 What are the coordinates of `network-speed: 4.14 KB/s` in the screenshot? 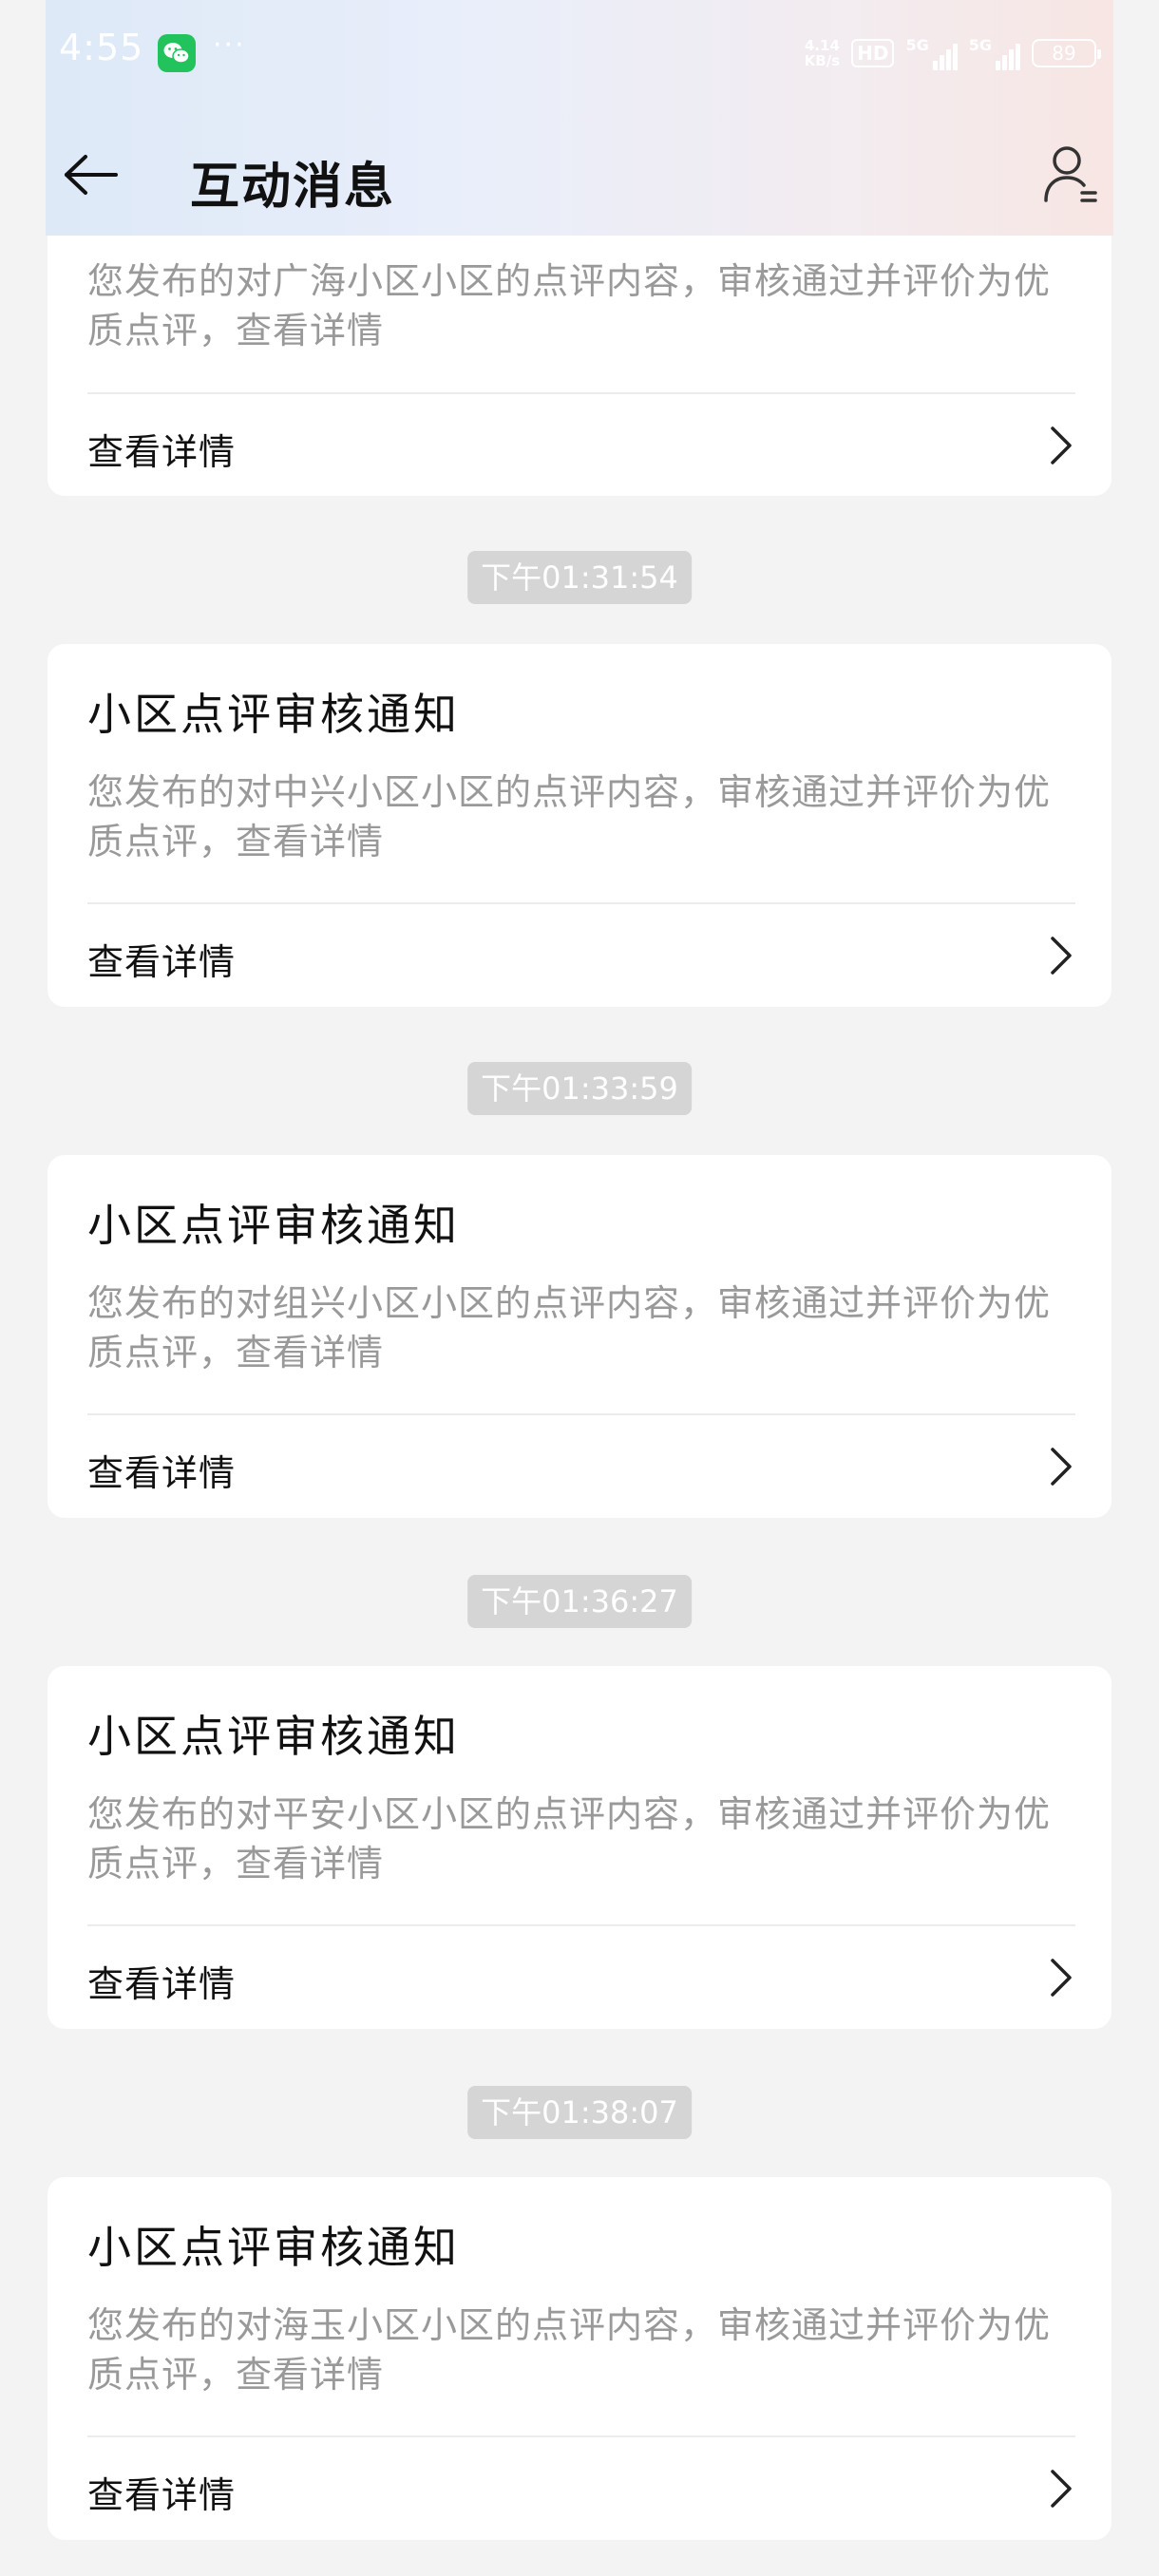 It's located at (822, 53).